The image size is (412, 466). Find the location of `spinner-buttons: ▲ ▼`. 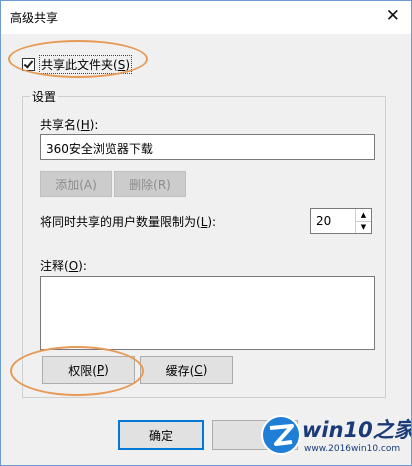

spinner-buttons: ▲ ▼ is located at coordinates (363, 221).